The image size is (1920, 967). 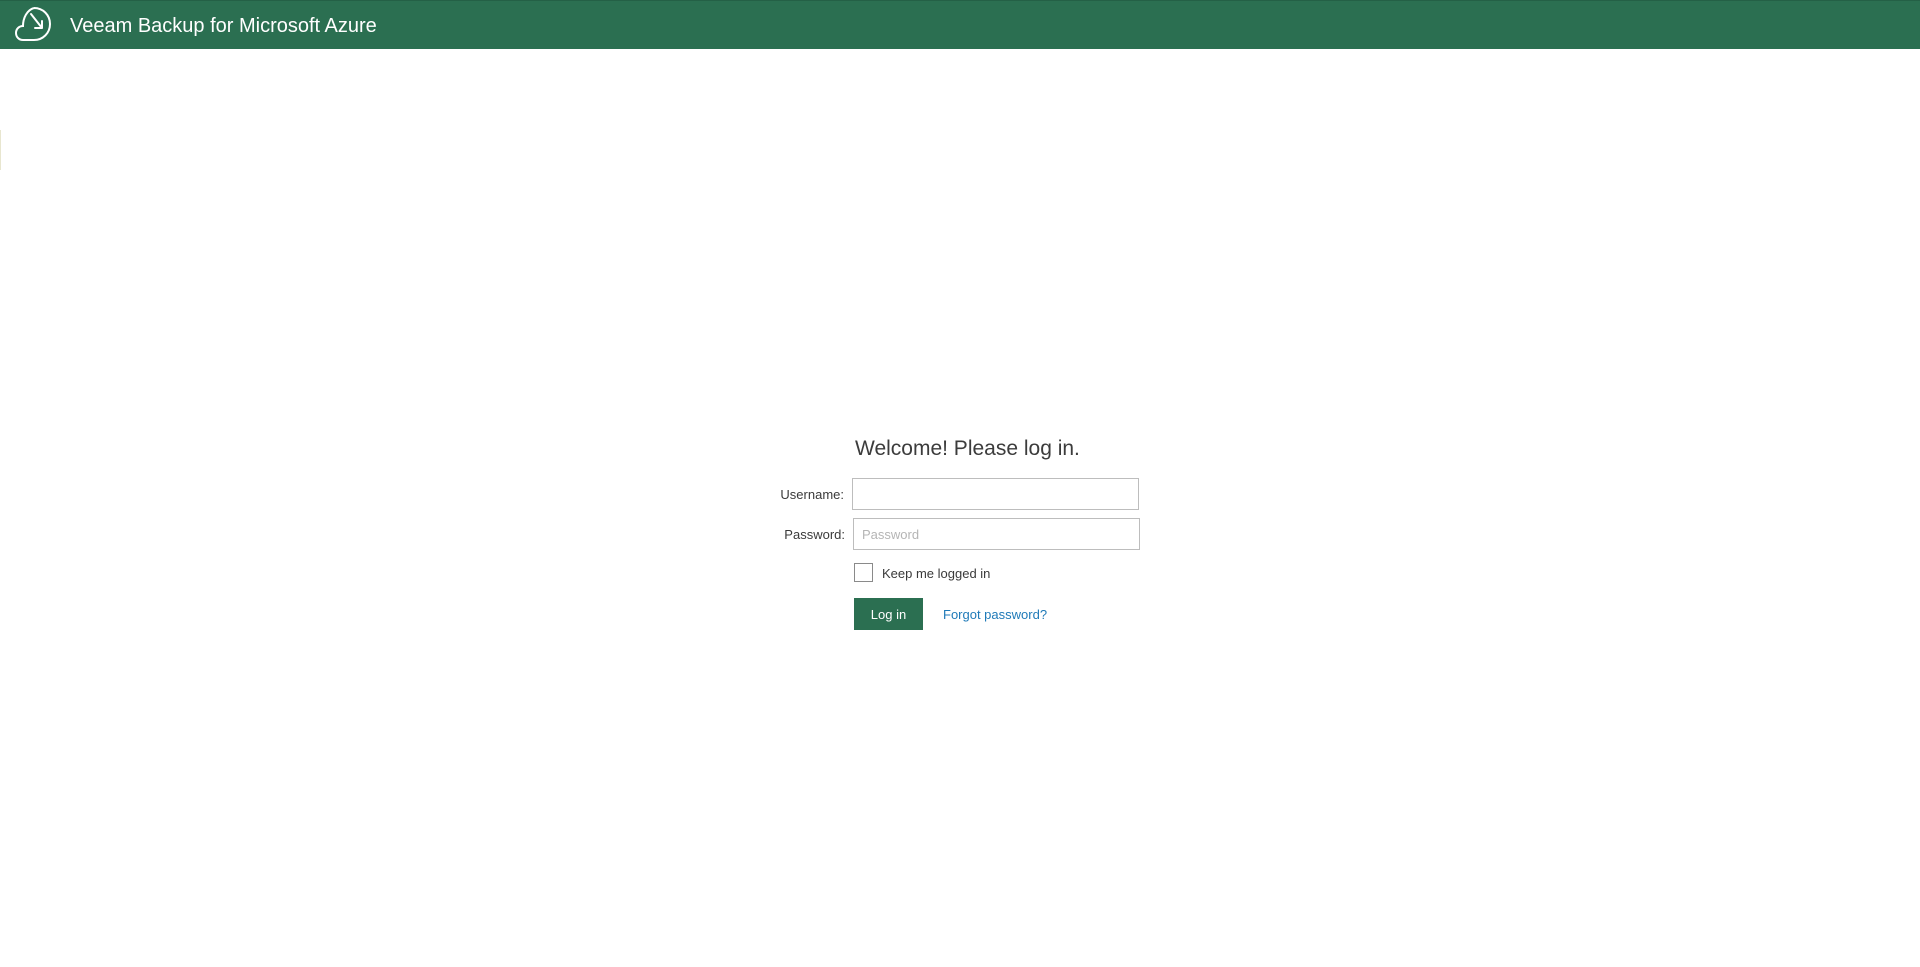 What do you see at coordinates (814, 534) in the screenshot?
I see `password-label: Password:` at bounding box center [814, 534].